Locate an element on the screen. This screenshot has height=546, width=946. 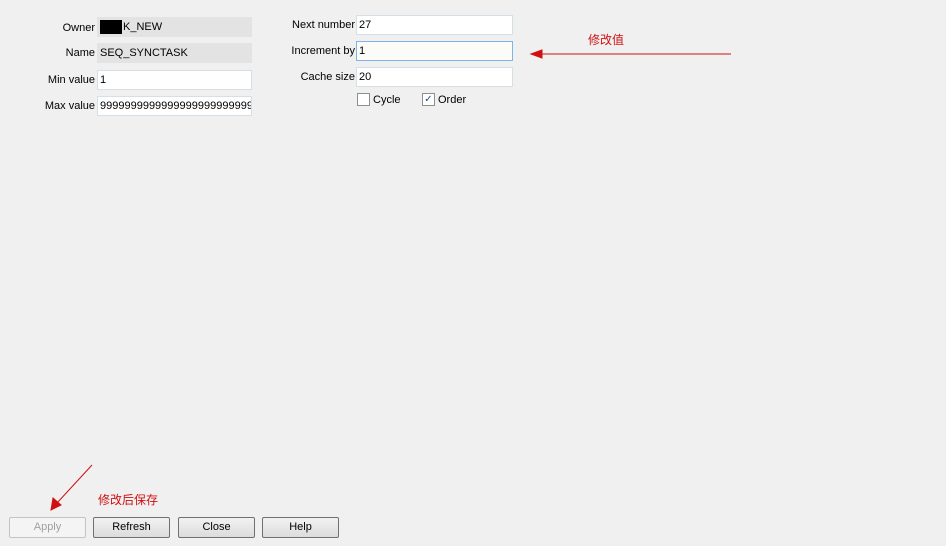
save-after-modify-annotation: 修改后保存 is located at coordinates (128, 500).